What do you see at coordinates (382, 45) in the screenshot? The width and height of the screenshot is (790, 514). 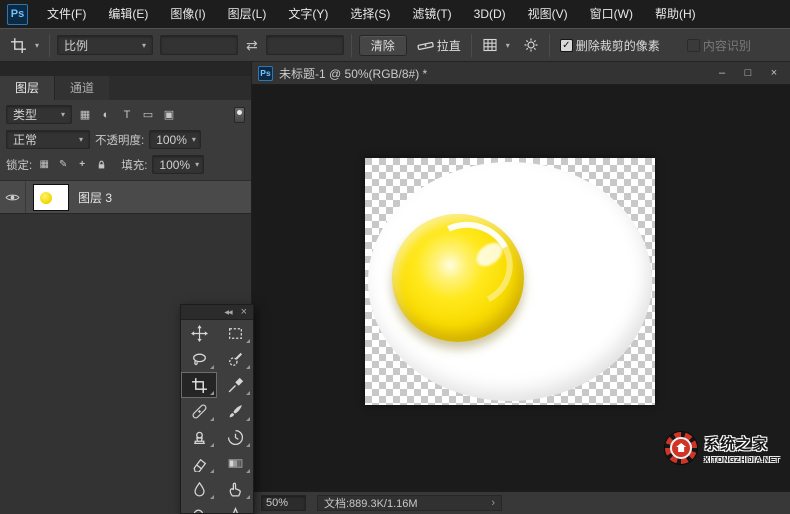 I see `clear-button: 清除` at bounding box center [382, 45].